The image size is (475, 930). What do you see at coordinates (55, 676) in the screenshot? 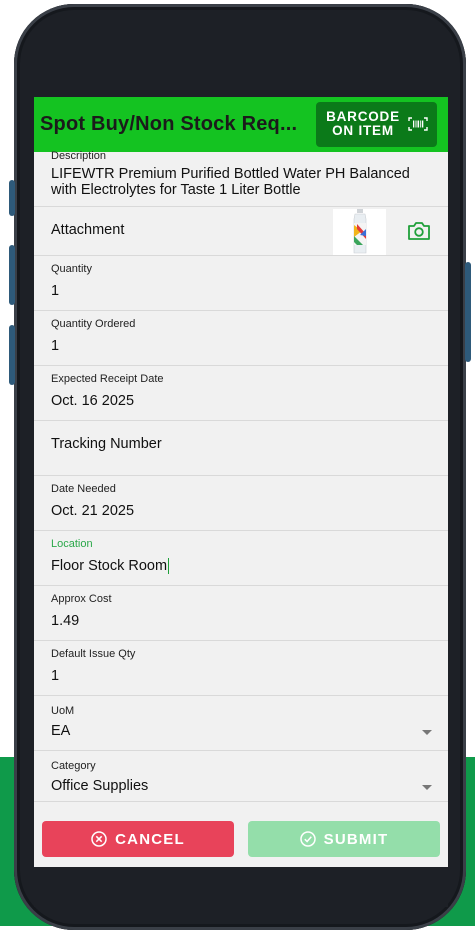
I see `default-issue-qty-value: 1` at bounding box center [55, 676].